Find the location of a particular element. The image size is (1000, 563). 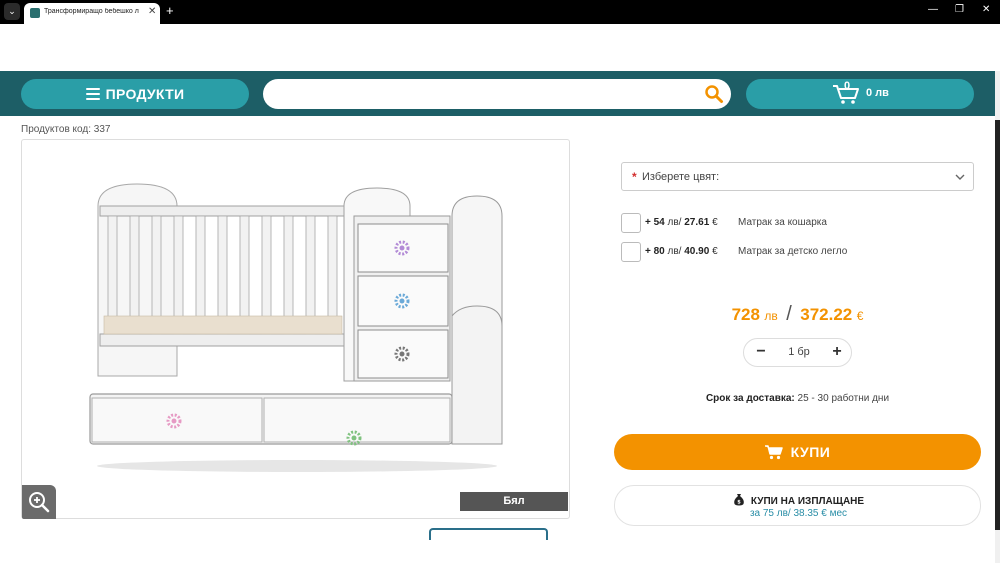

browser-tab-bar: ⌄ Трансформиращо бебешко л ✕ + — ❐ ✕ is located at coordinates (500, 12).